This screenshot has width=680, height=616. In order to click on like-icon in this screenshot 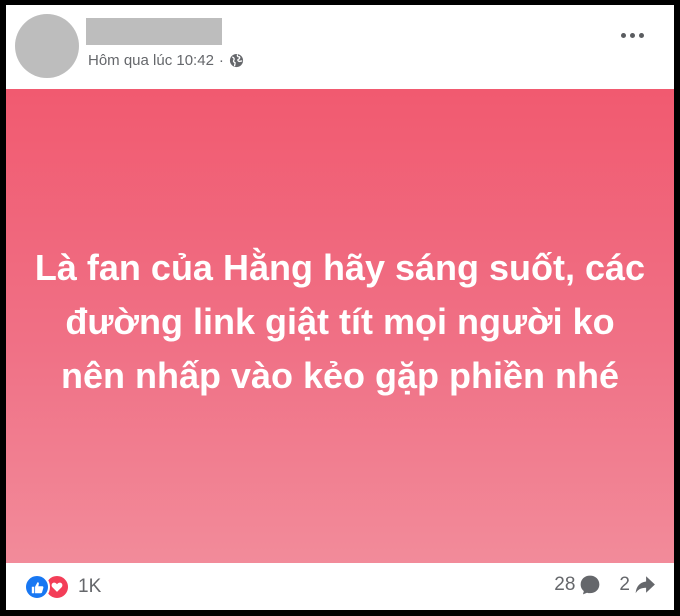, I will do `click(37, 587)`.